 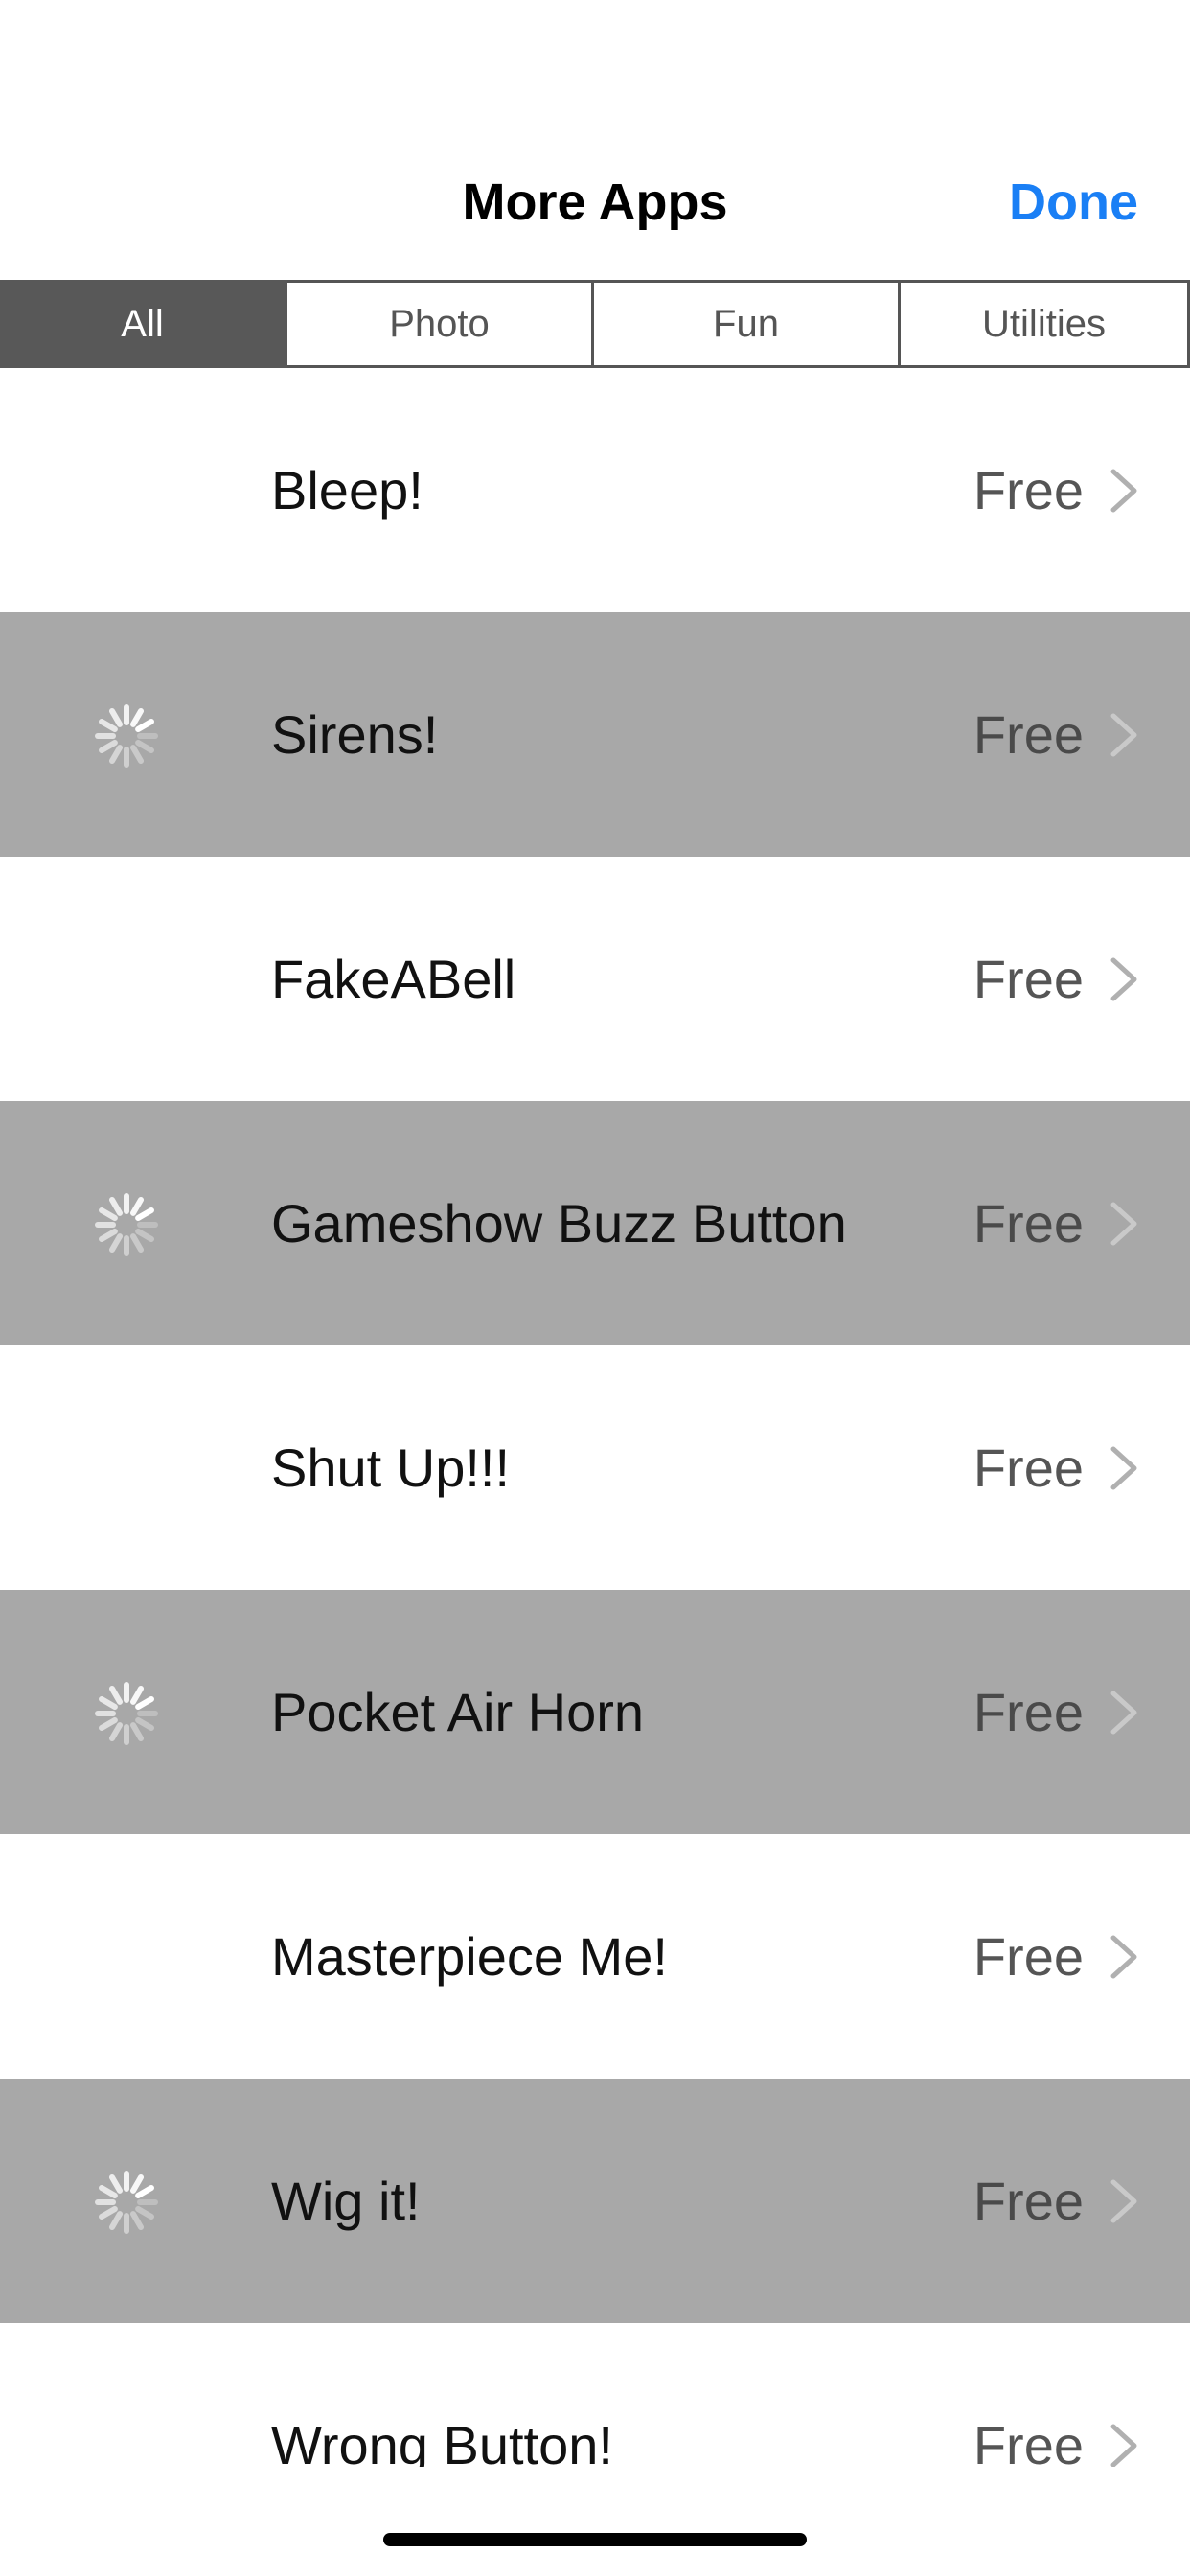 What do you see at coordinates (1073, 202) in the screenshot?
I see `done-button: Done` at bounding box center [1073, 202].